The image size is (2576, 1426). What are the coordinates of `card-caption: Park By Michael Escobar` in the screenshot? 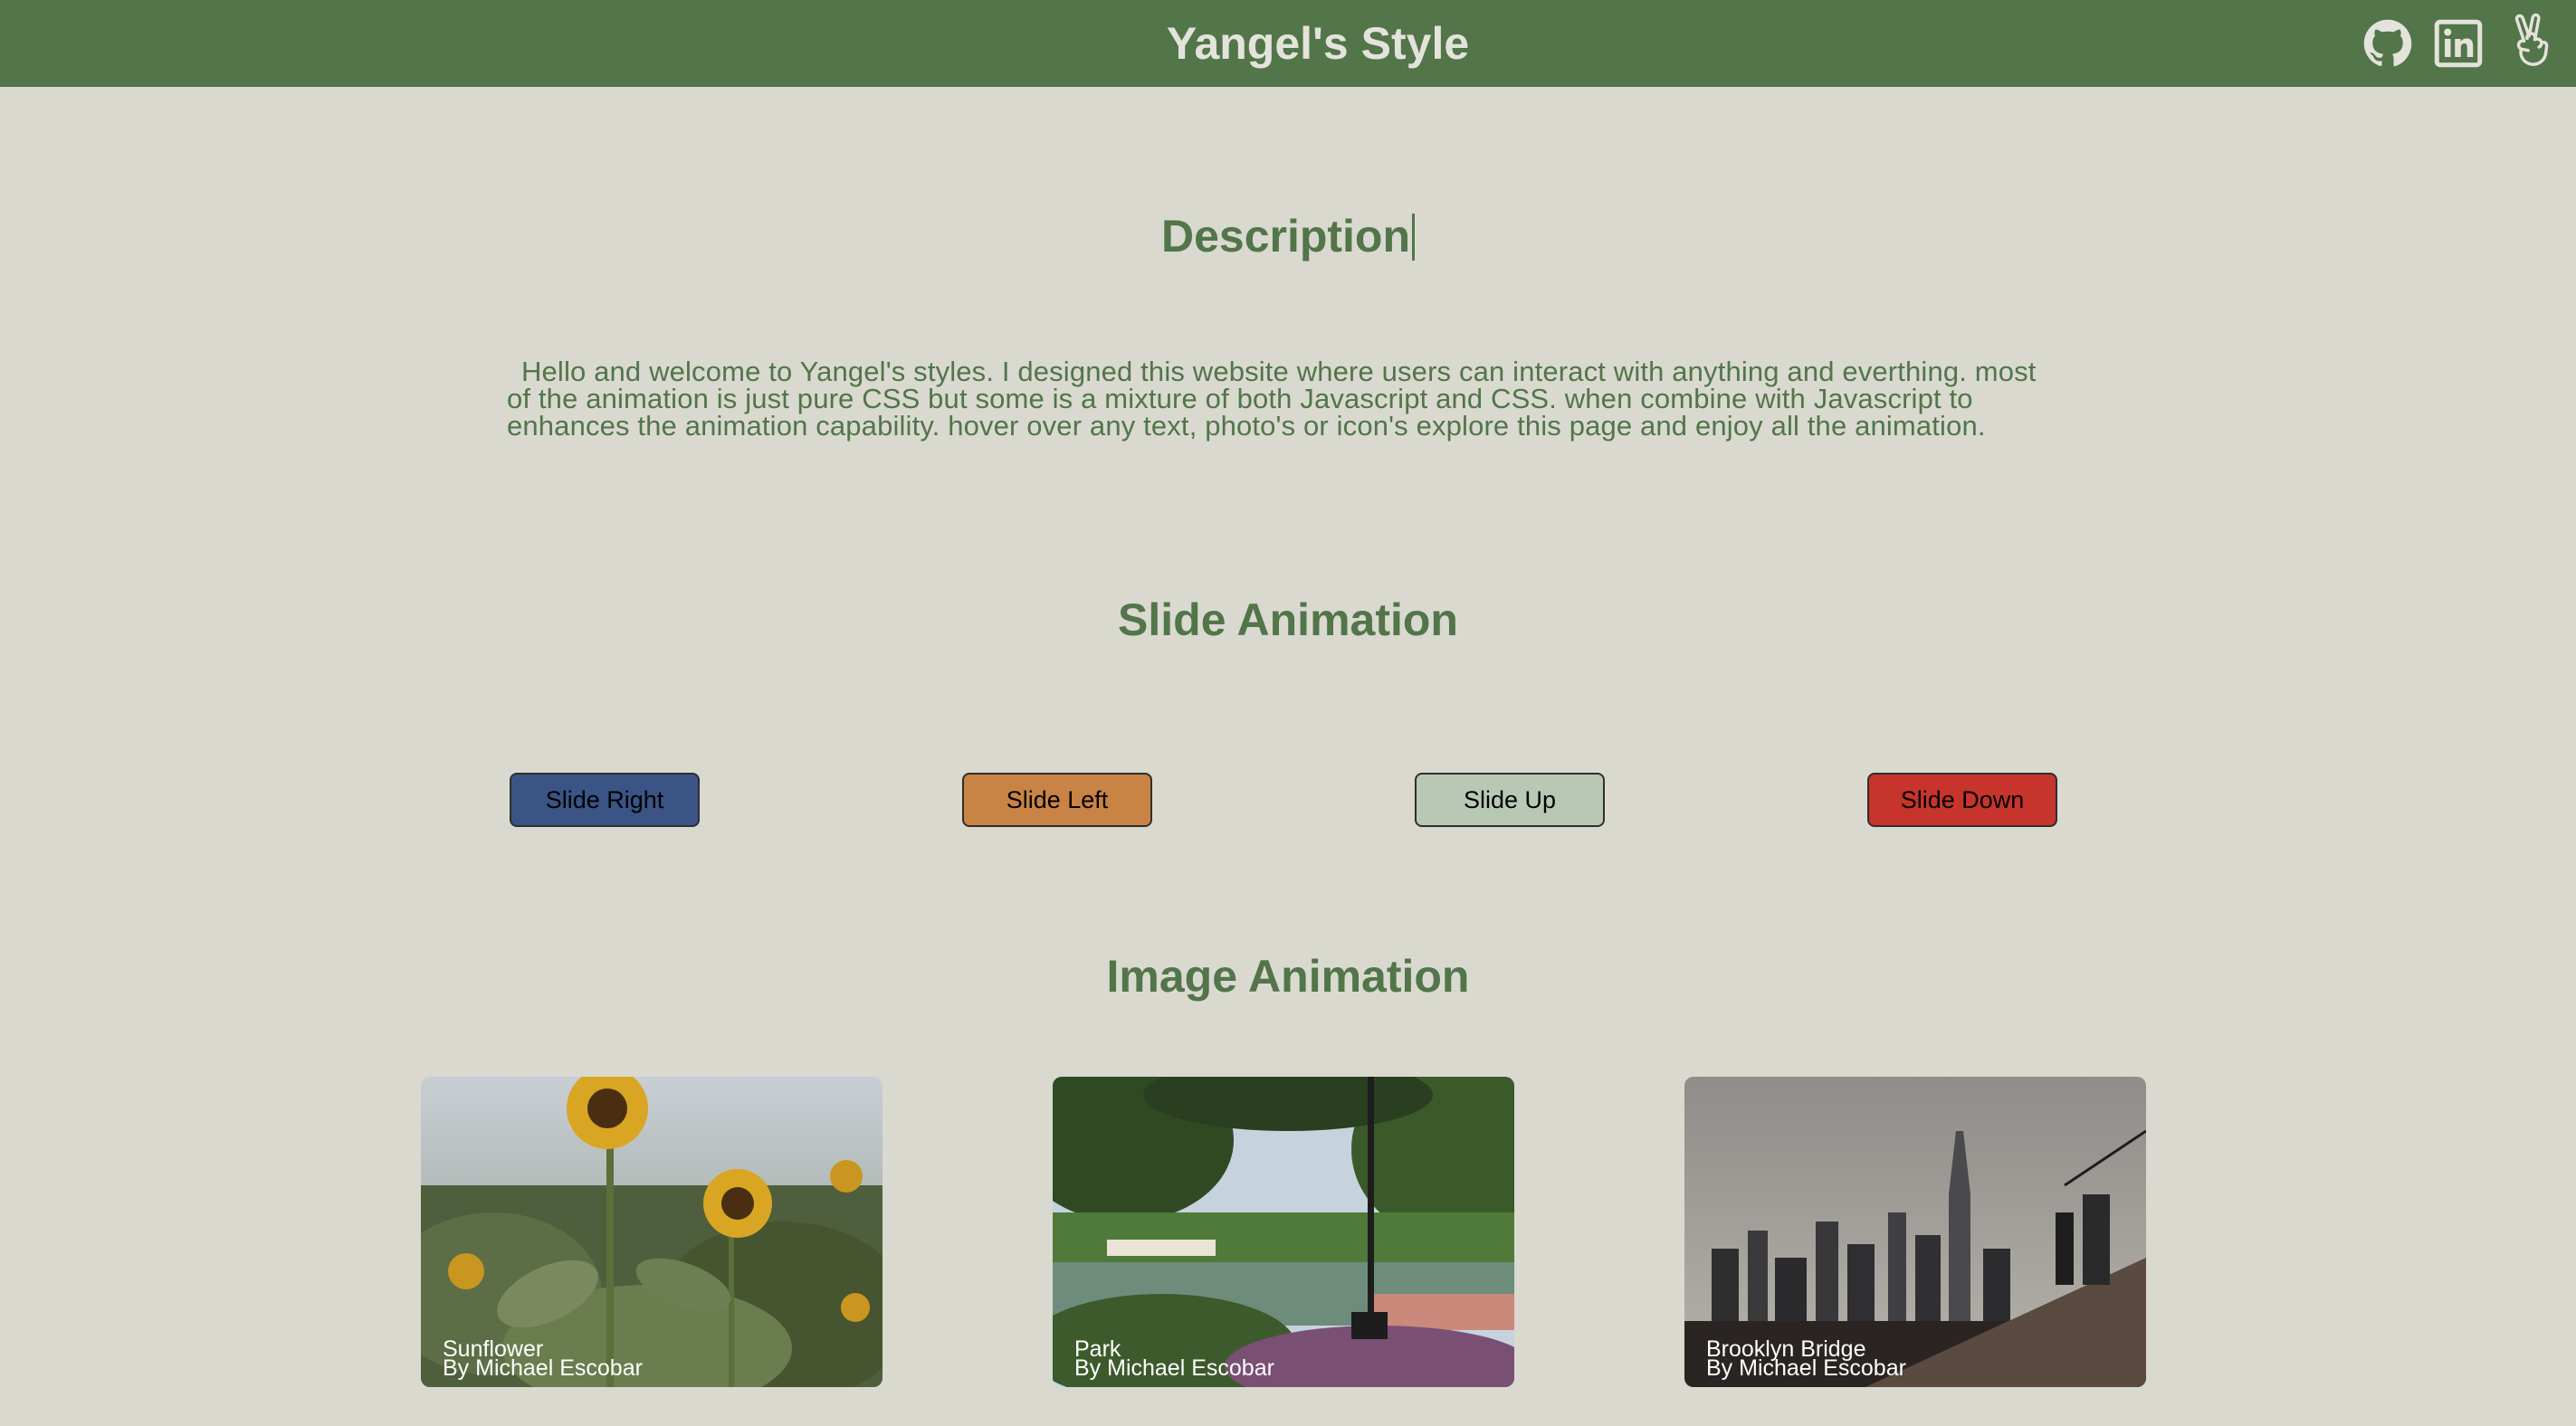 It's located at (1174, 1359).